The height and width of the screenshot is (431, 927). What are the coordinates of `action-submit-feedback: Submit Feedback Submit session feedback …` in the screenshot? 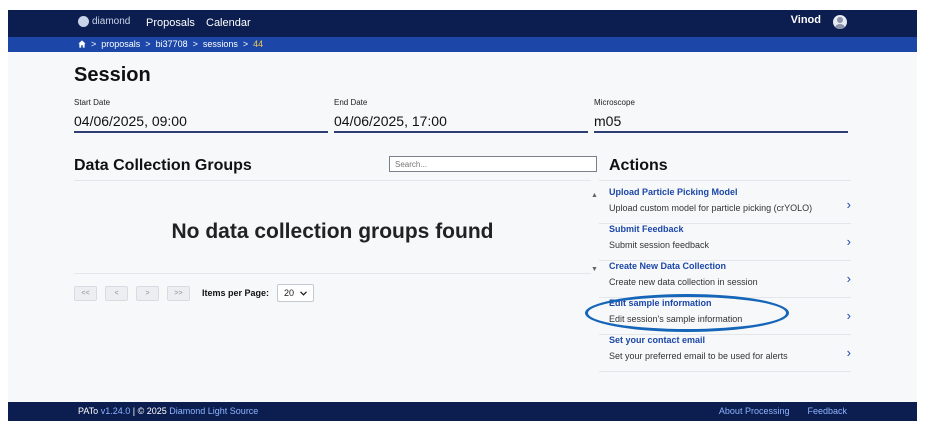 It's located at (725, 242).